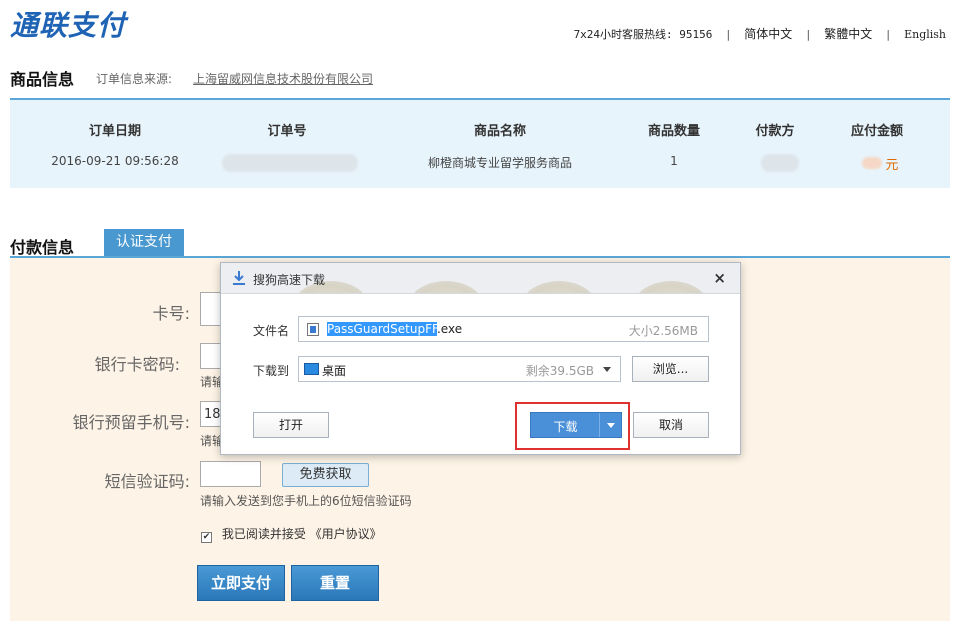 The image size is (962, 631). What do you see at coordinates (780, 164) in the screenshot?
I see `payer-value` at bounding box center [780, 164].